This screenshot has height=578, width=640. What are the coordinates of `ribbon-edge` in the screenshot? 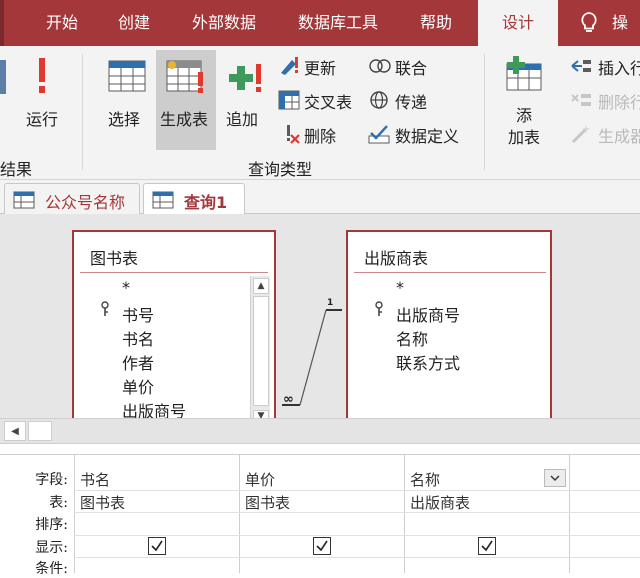 It's located at (2, 23).